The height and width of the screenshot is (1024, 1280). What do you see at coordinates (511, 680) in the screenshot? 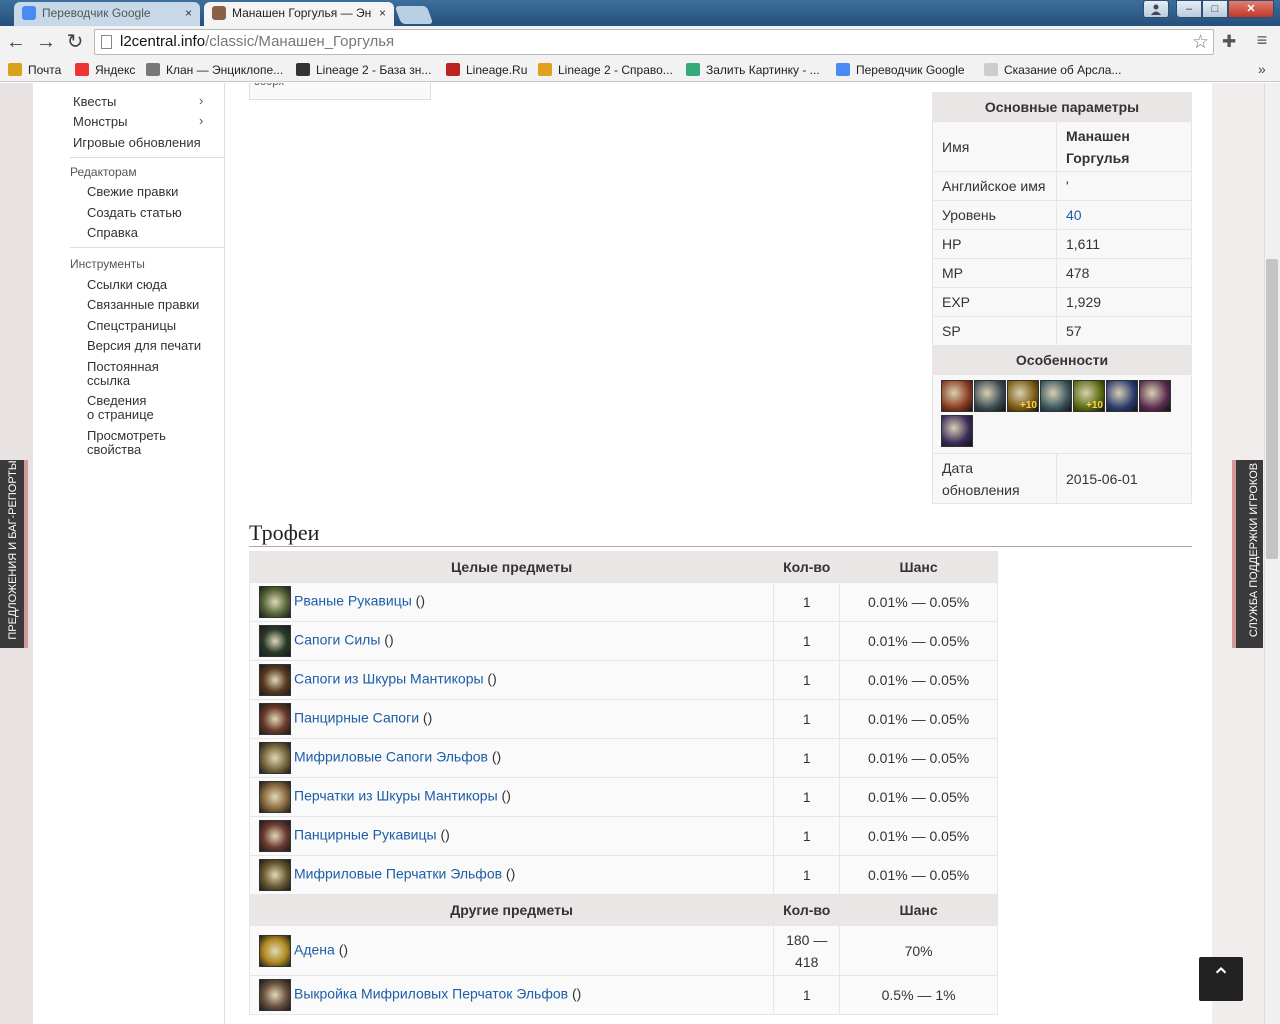
I see `drop-item-cell: Сапоги из Шкуры Мантикоры ()` at bounding box center [511, 680].